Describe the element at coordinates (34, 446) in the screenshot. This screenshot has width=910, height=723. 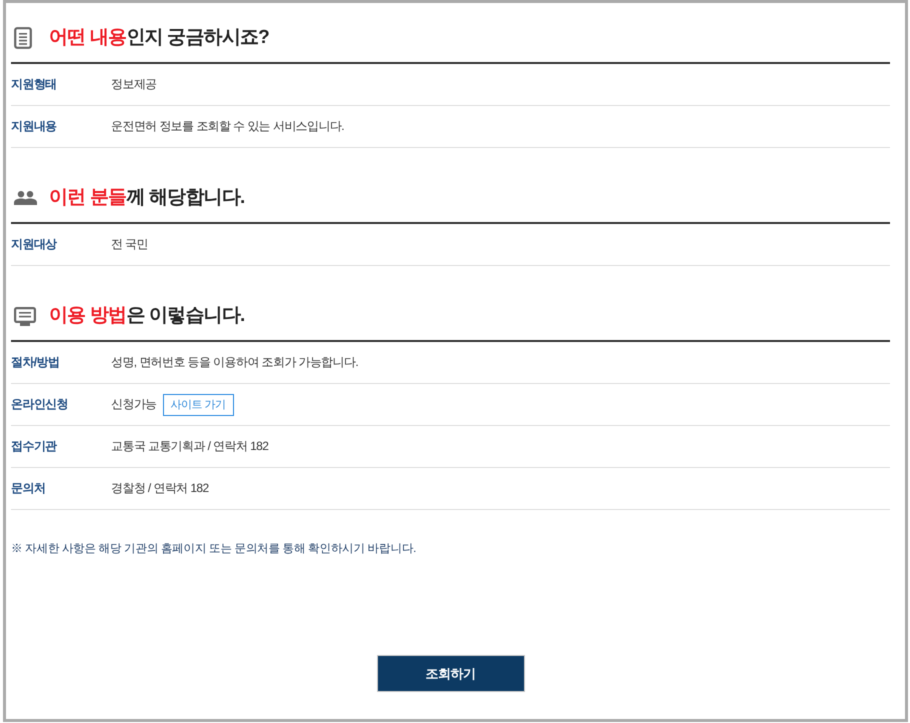
I see `row-label: 접수기관` at that location.